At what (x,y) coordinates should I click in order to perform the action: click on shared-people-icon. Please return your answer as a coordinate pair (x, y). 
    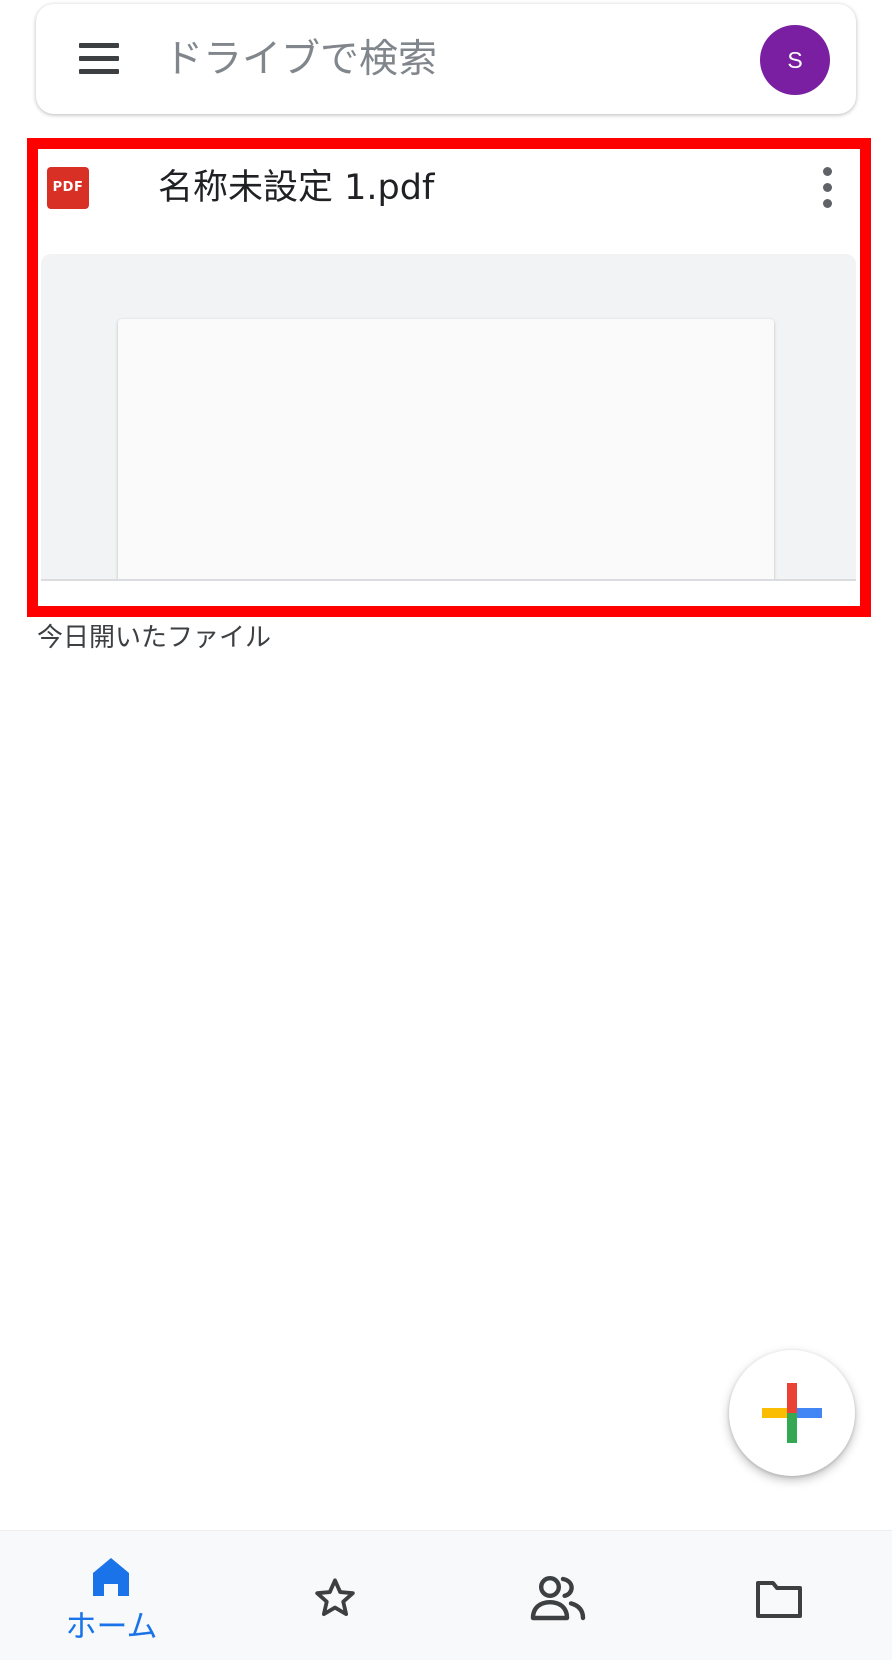
    Looking at the image, I should click on (558, 1598).